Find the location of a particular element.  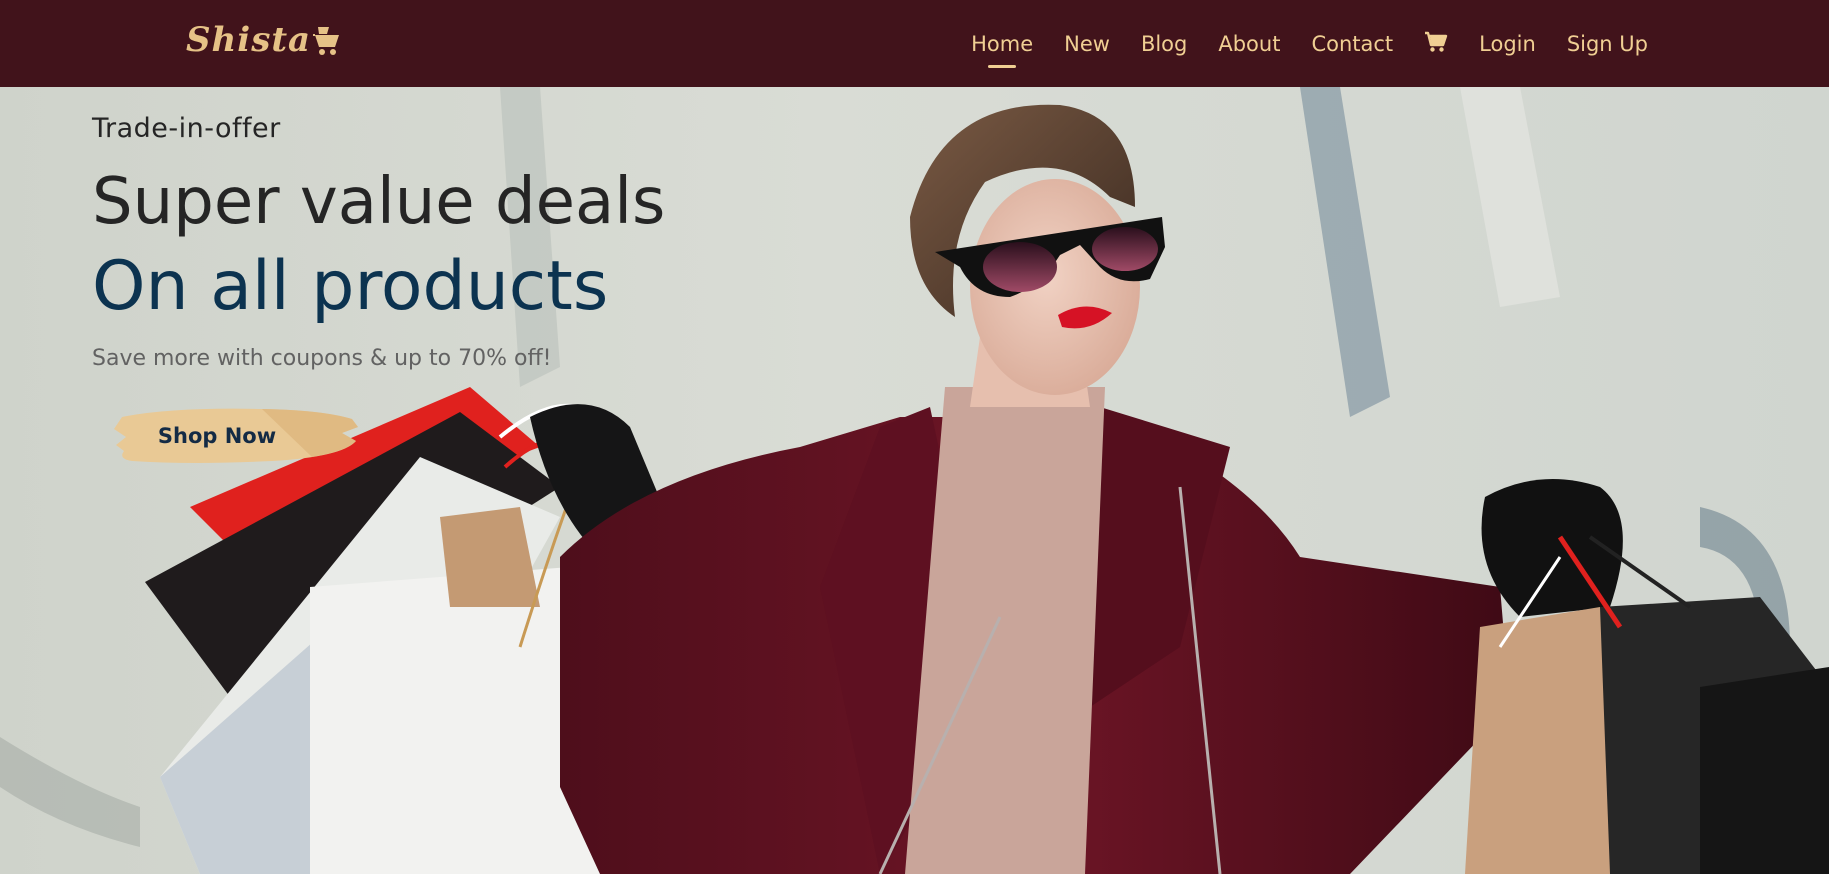

nav-login: Login is located at coordinates (1507, 44).